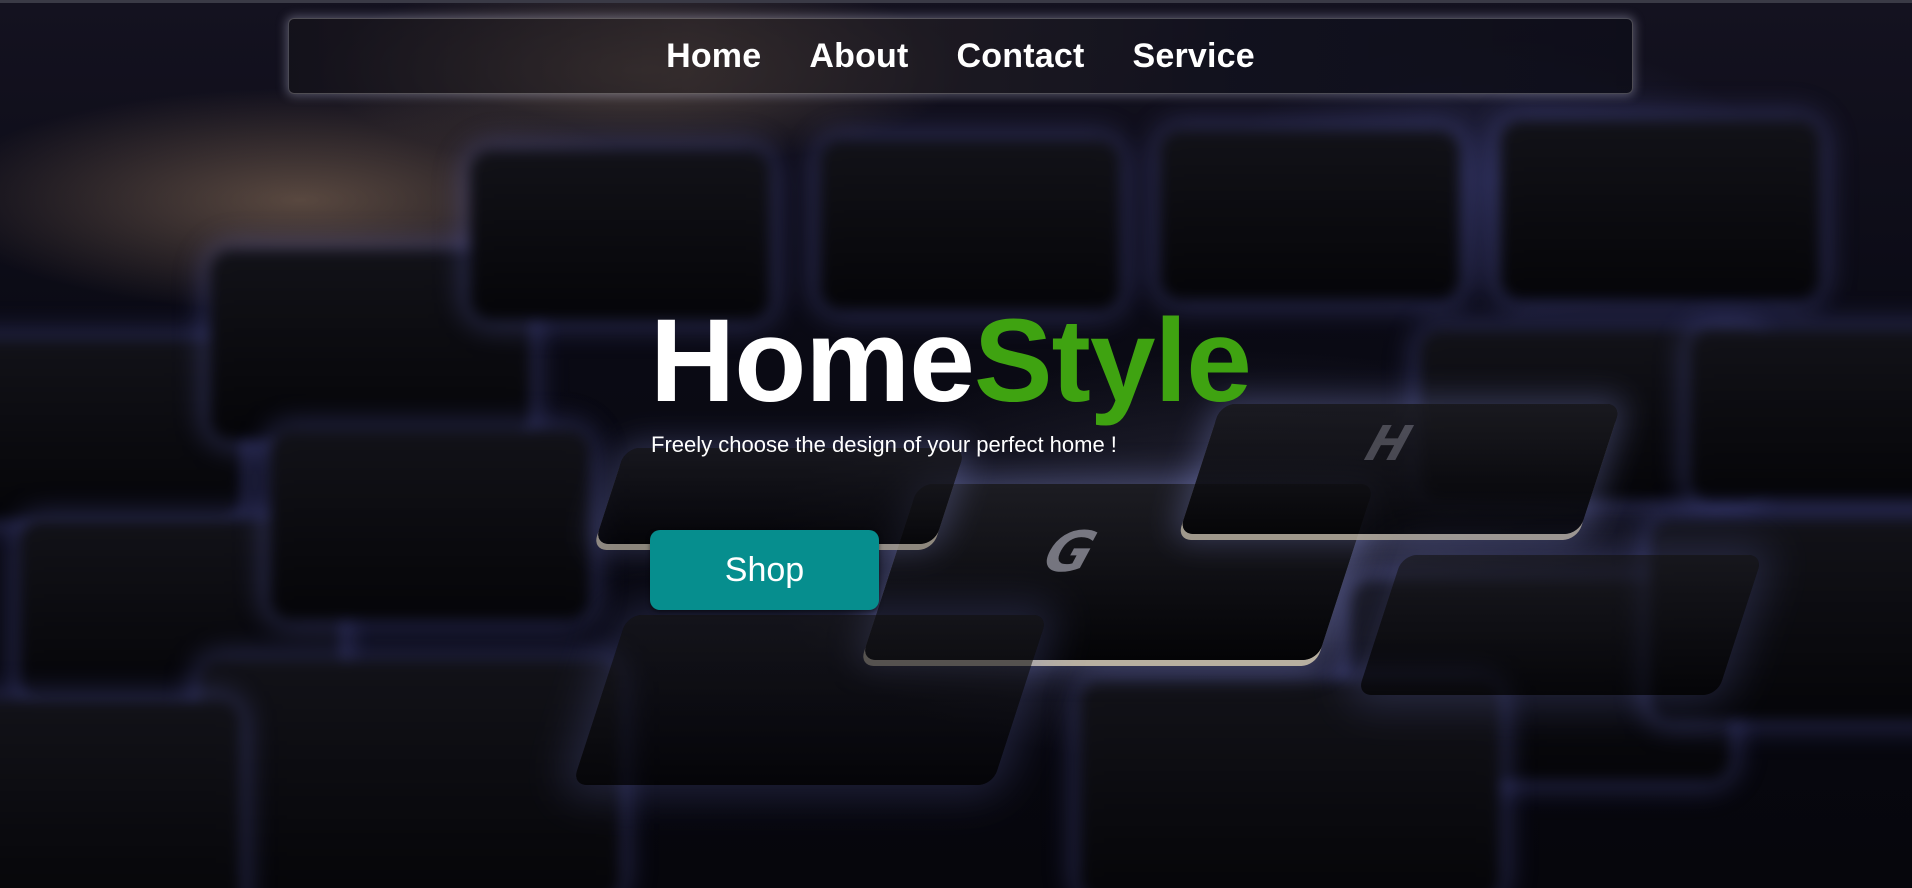 The height and width of the screenshot is (888, 1912). I want to click on nav-link-service: Service, so click(1194, 56).